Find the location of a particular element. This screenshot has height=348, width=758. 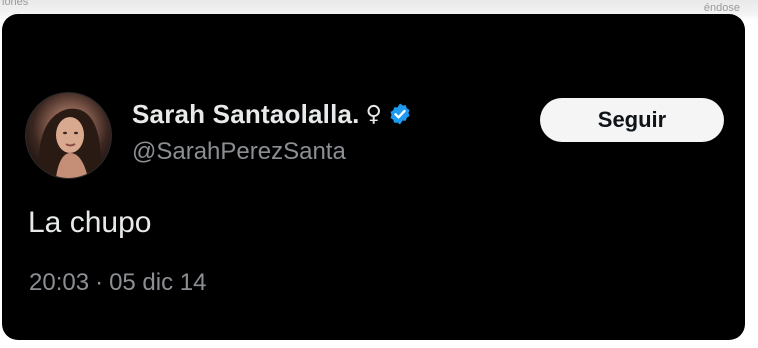

avatar is located at coordinates (68, 135).